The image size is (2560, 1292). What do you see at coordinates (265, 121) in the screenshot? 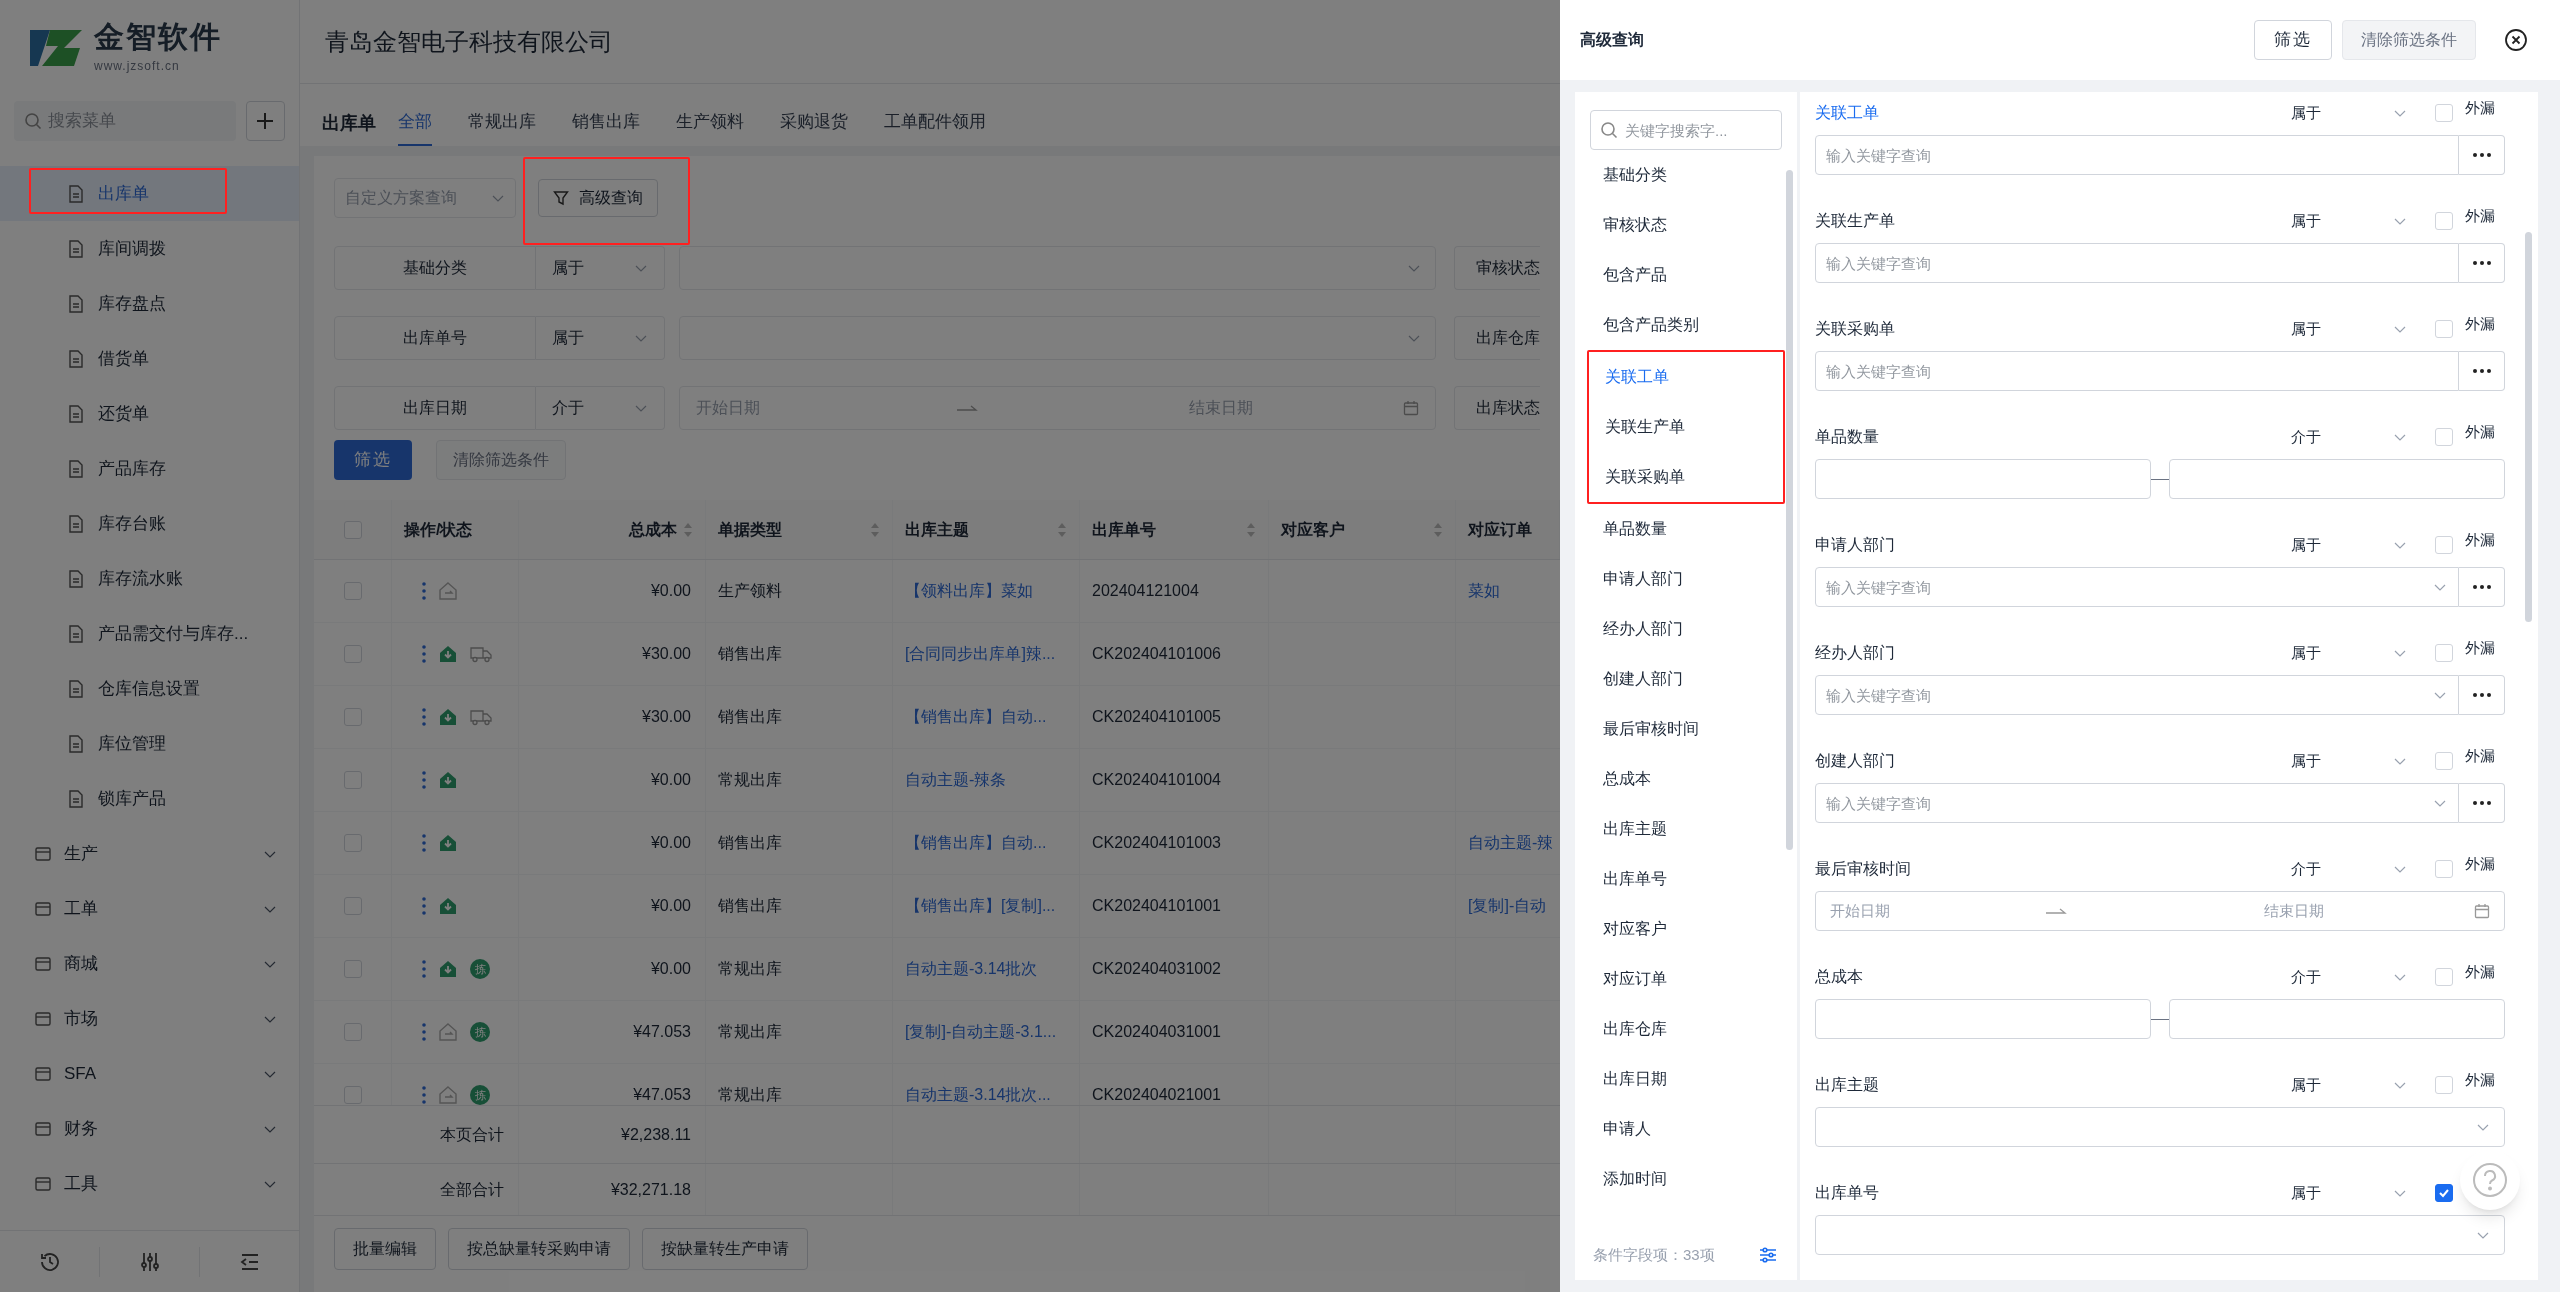
I see `add-button` at bounding box center [265, 121].